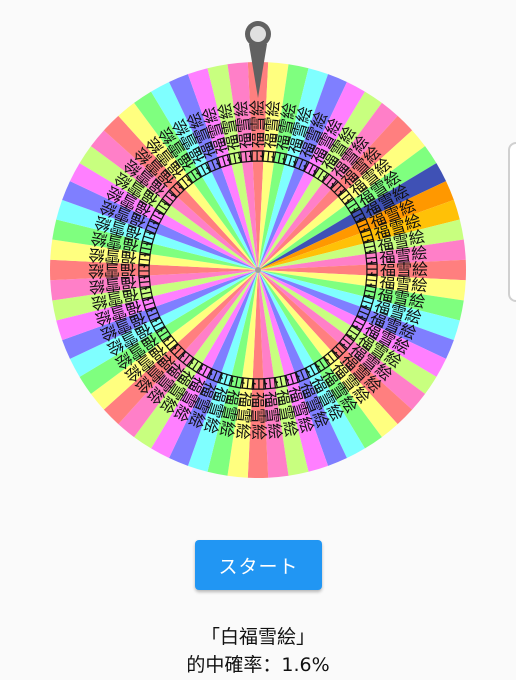  Describe the element at coordinates (258, 665) in the screenshot. I see `result-probability: 的中確率：1.6%` at that location.